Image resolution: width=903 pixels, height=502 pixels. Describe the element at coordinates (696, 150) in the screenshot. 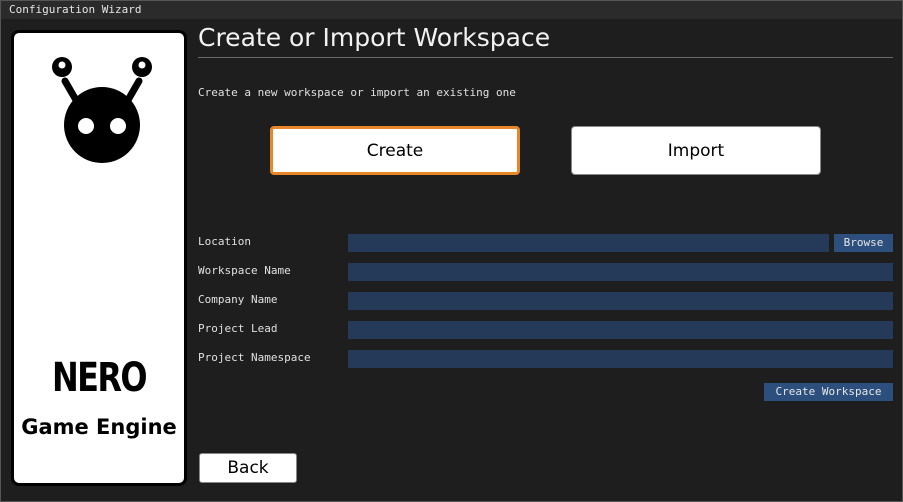

I see `import-mode-button: Import` at that location.